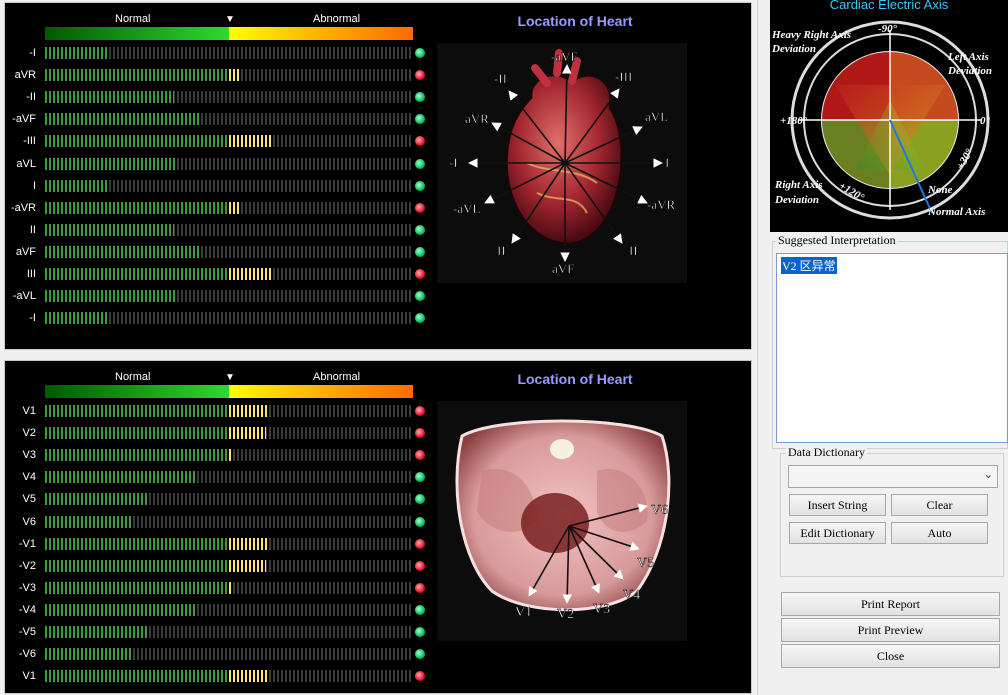  I want to click on lead-row: V3, so click(220, 455).